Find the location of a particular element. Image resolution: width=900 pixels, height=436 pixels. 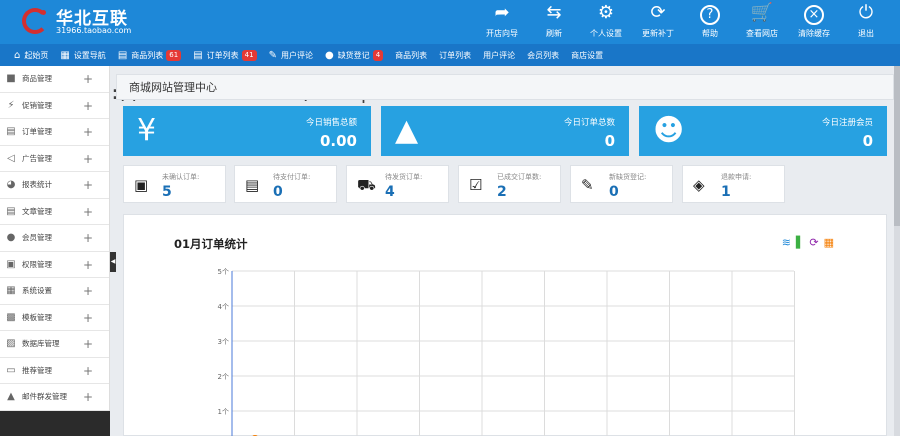

logo-dot is located at coordinates (43, 12).